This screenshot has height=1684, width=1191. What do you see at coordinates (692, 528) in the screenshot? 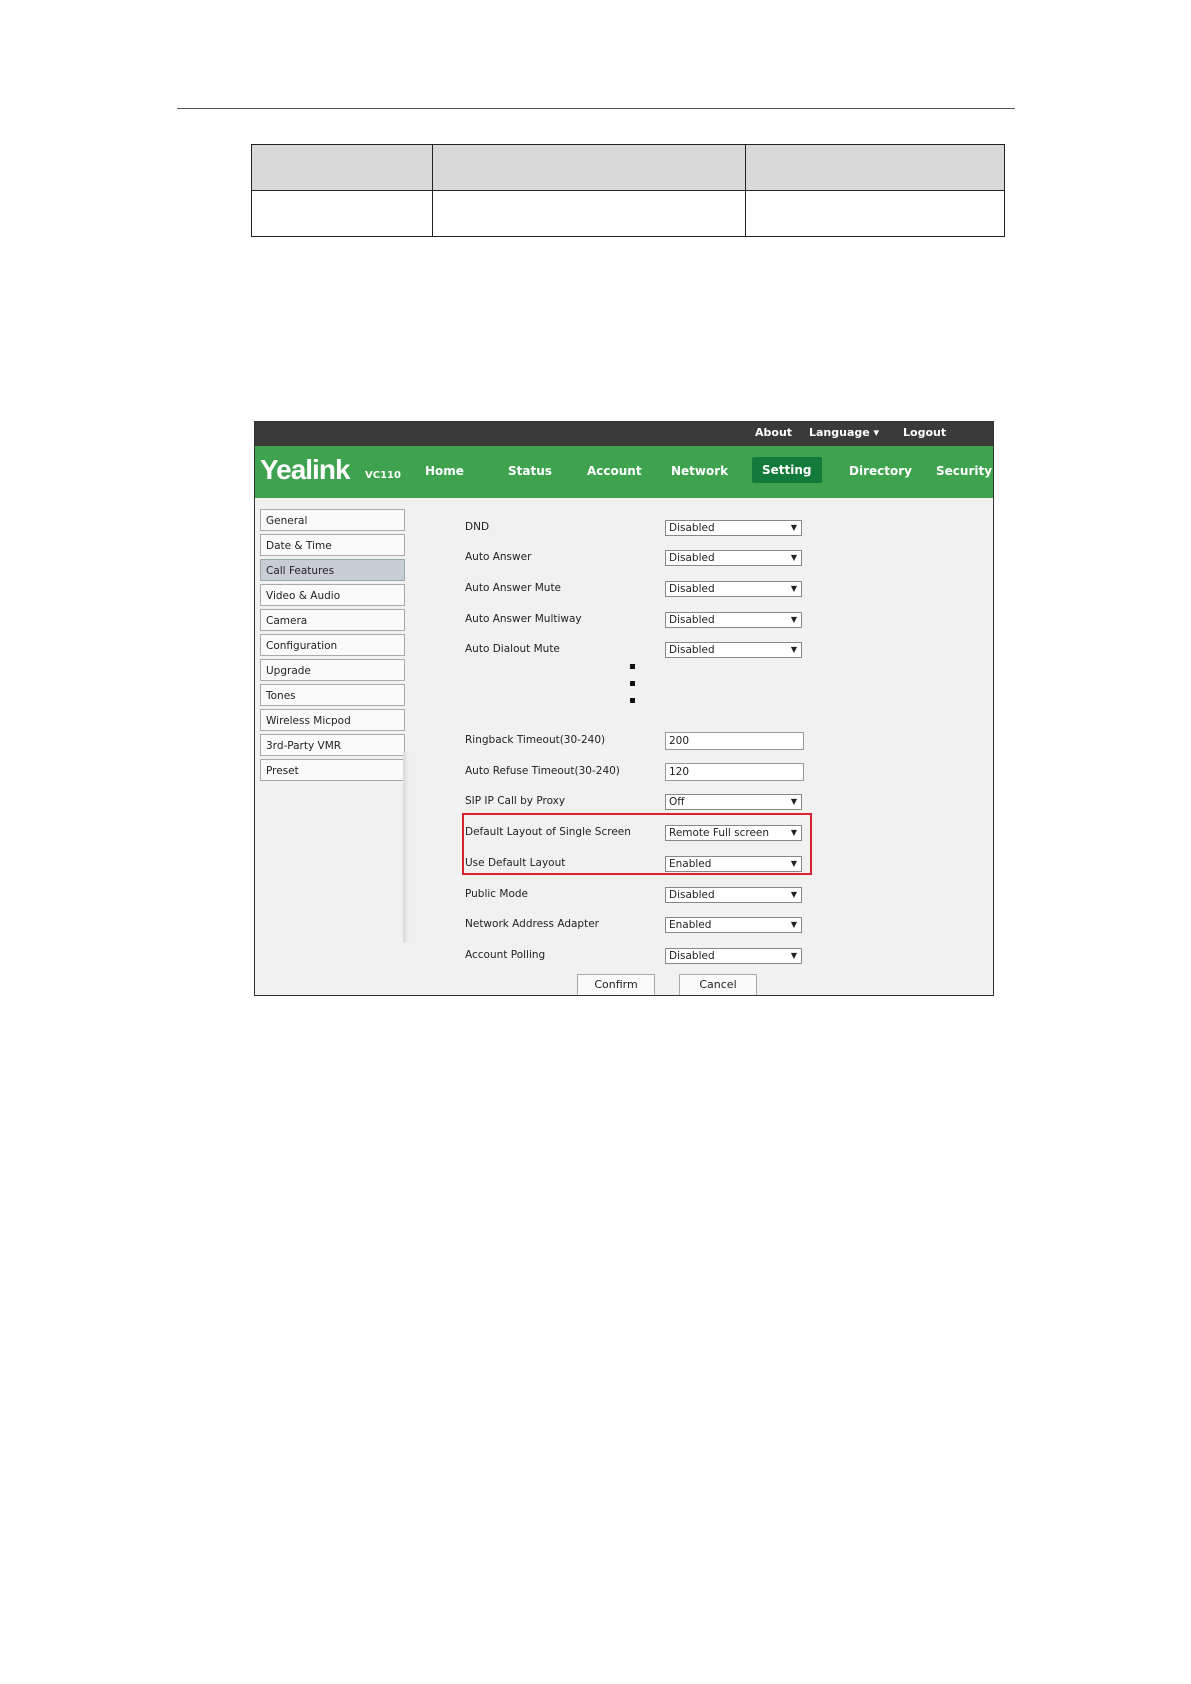
I see `dnd-value: Disabled` at bounding box center [692, 528].